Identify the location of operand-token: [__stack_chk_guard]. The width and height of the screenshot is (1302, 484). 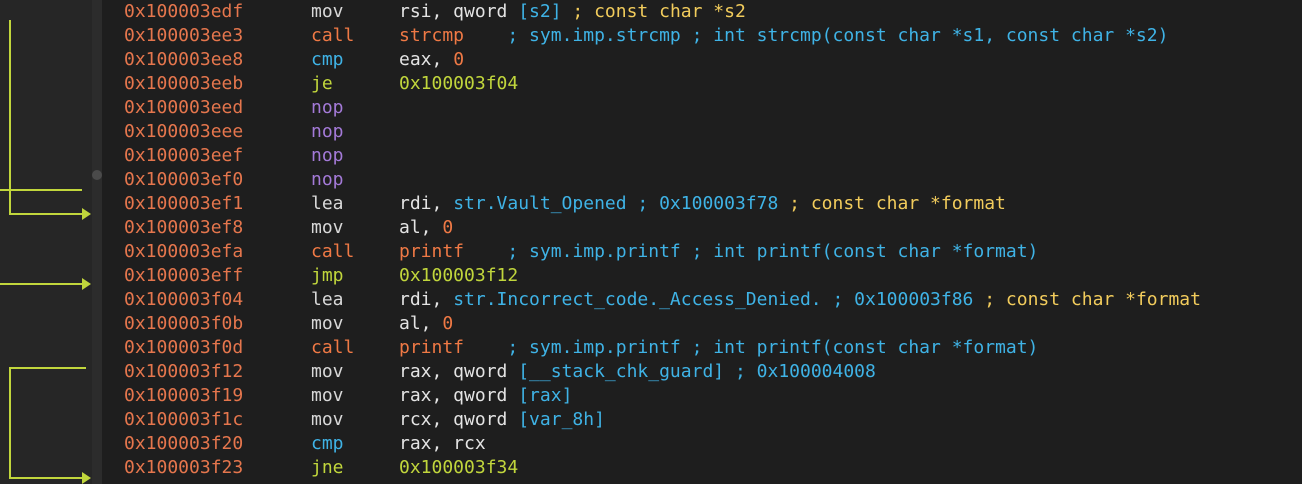
(621, 371).